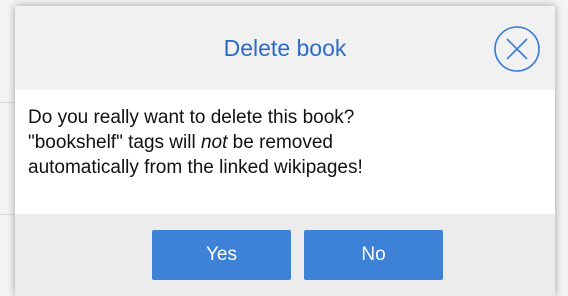  I want to click on message-line-3: automatically from the linked wikipages!, so click(195, 167).